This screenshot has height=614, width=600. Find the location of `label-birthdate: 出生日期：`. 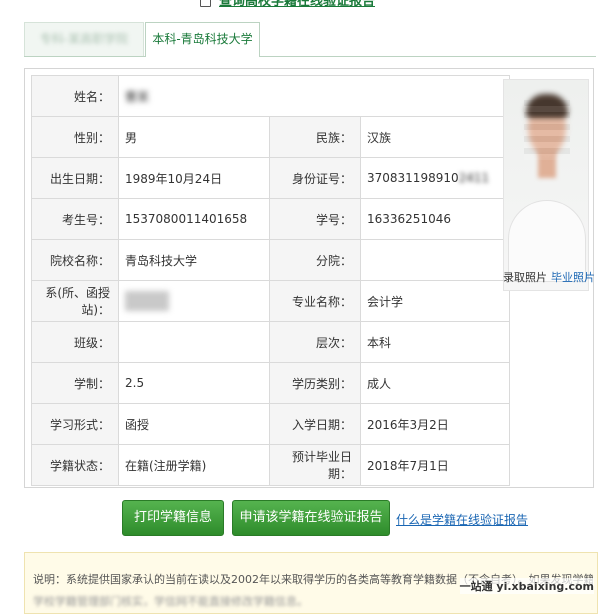

label-birthdate: 出生日期： is located at coordinates (75, 178).